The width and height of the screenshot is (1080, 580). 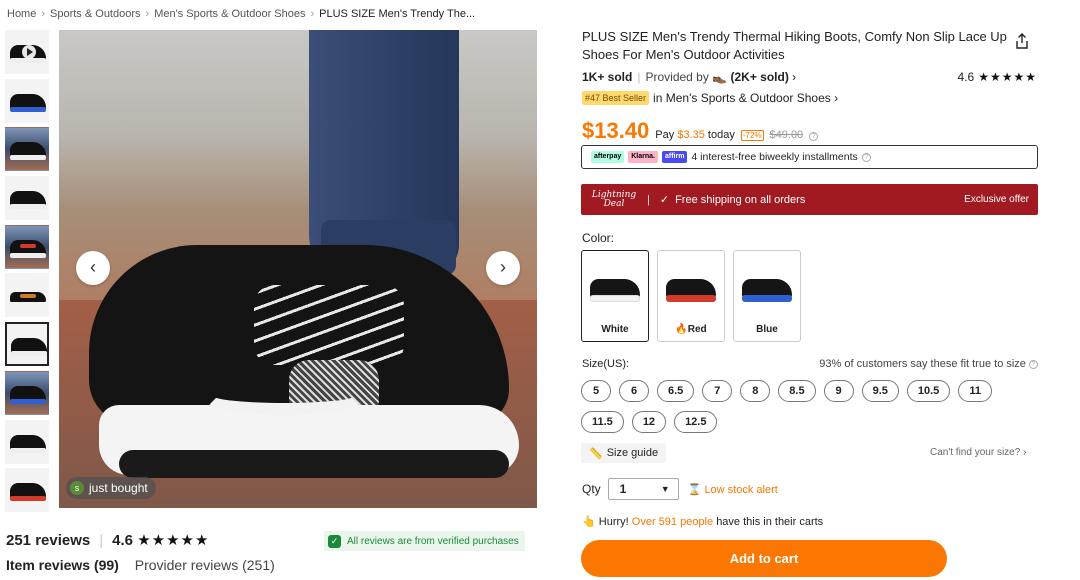 I want to click on add-to-cart-button: Add to cart, so click(x=764, y=558).